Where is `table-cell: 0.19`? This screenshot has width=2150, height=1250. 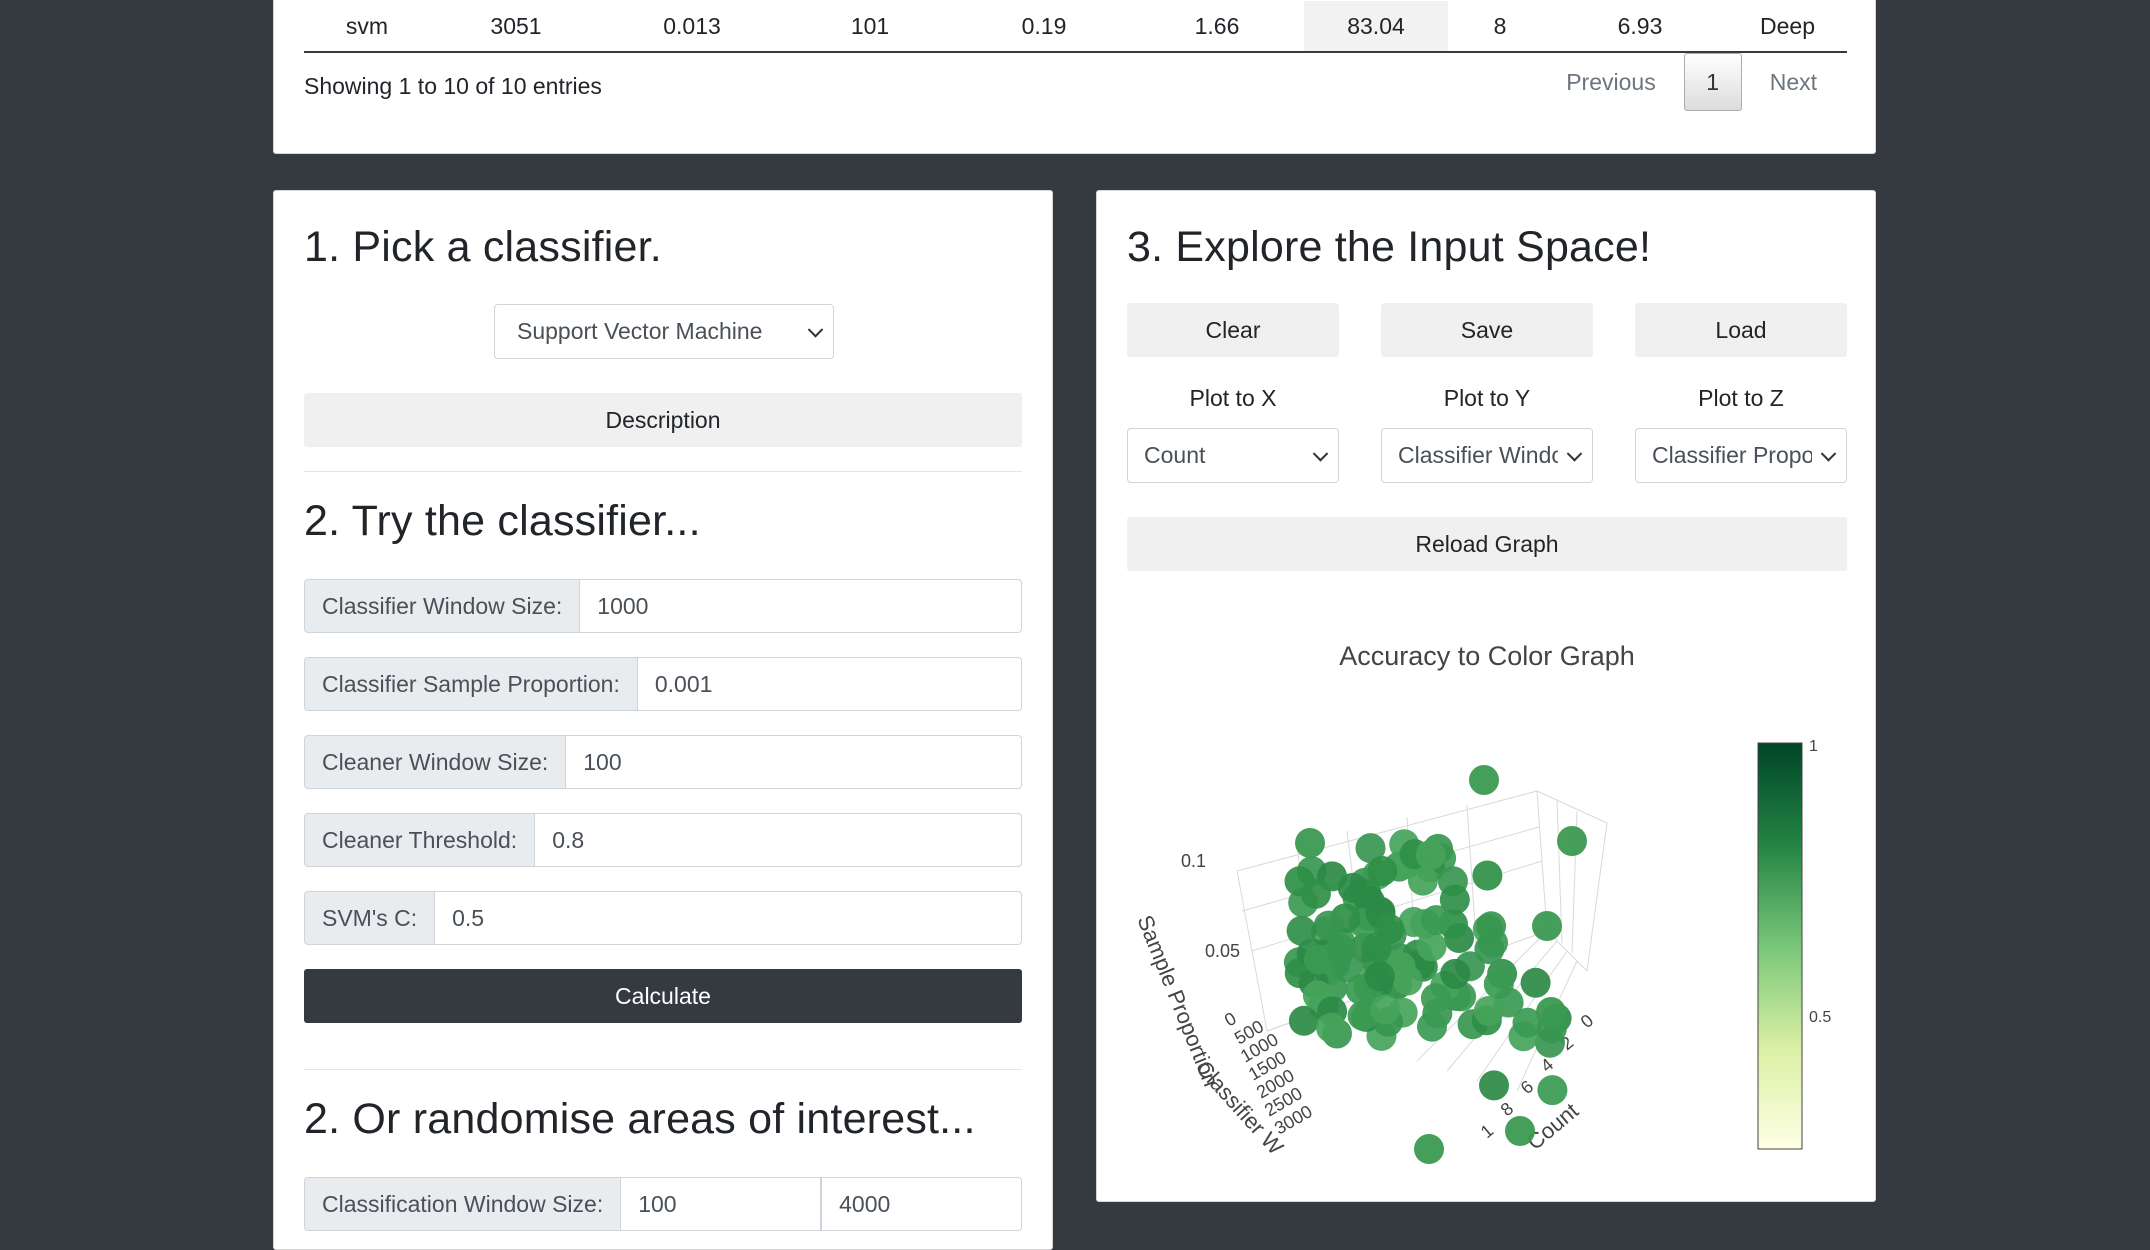
table-cell: 0.19 is located at coordinates (1044, 25).